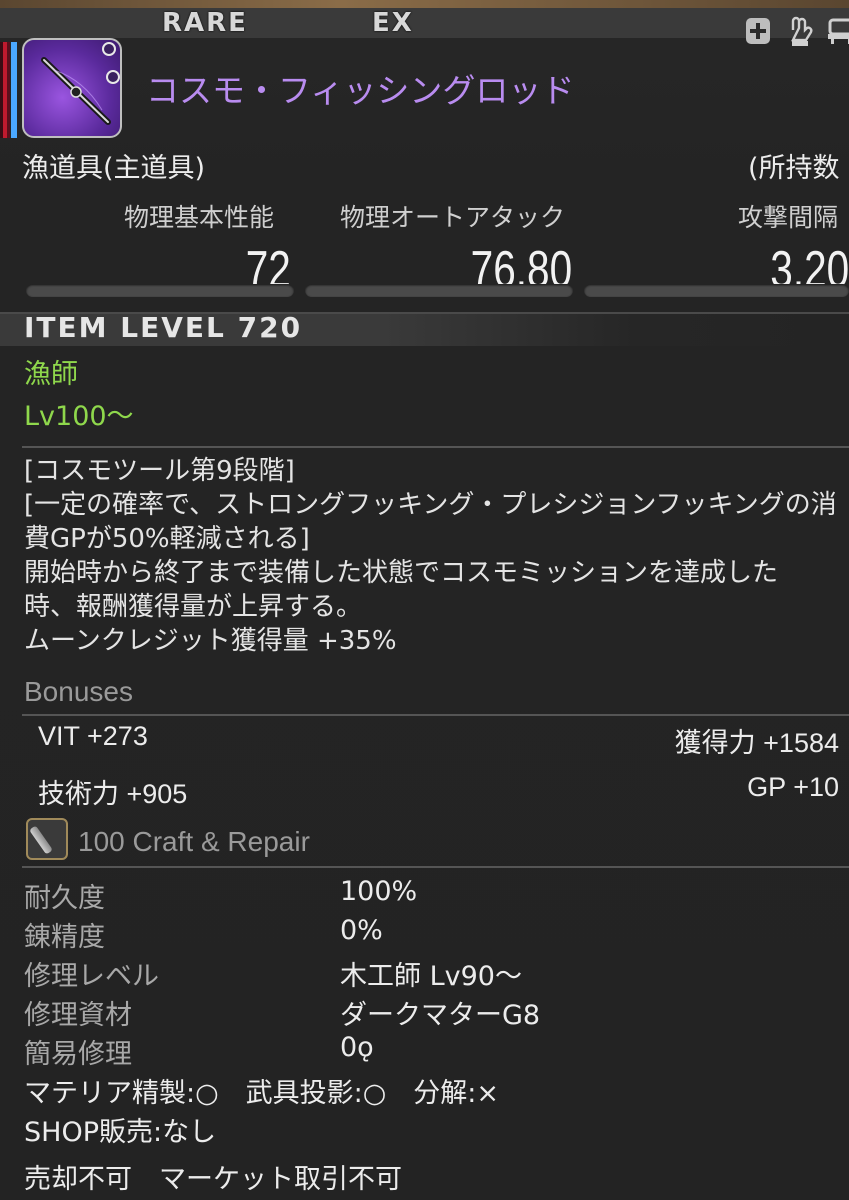 The image size is (849, 1200). I want to click on bonus-perception: 技術力 +905, so click(113, 794).